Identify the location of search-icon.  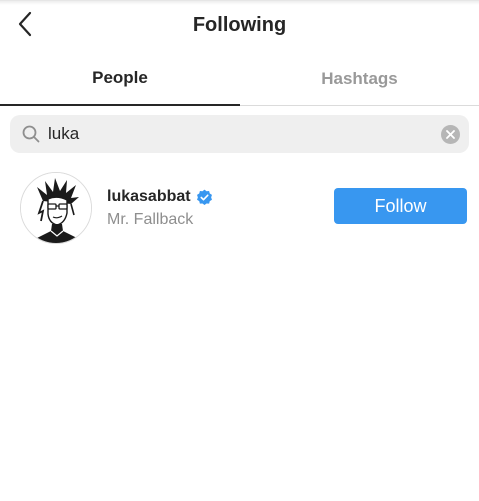
(31, 134).